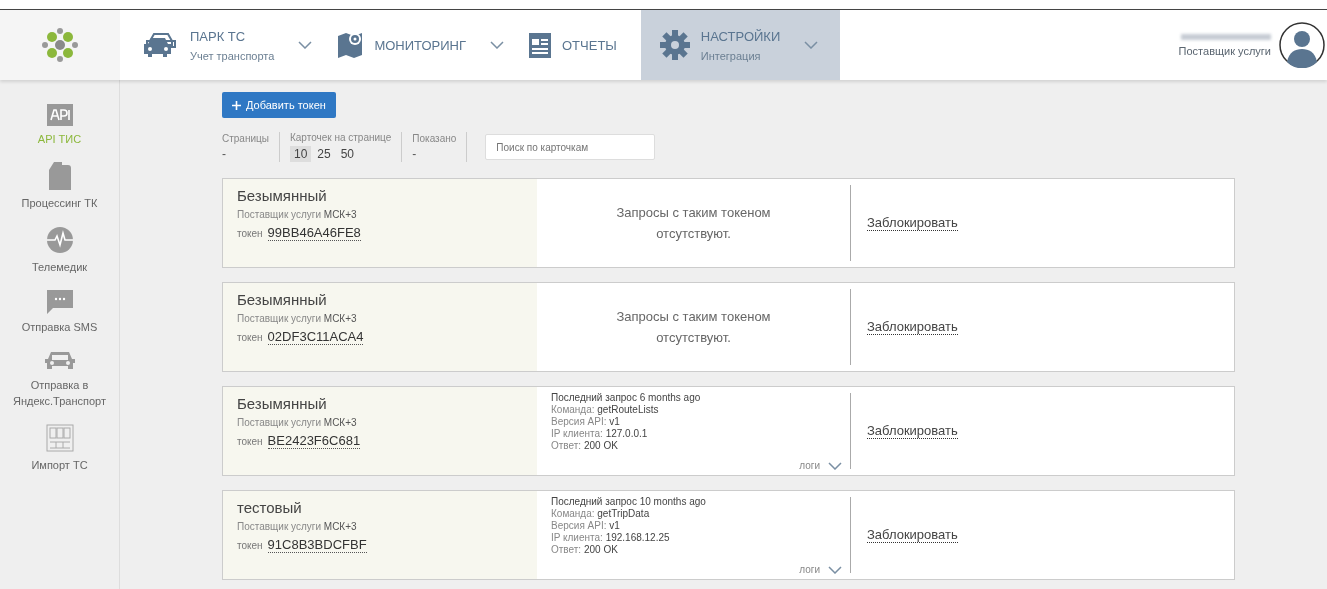  I want to click on token-value: 91C8B3BDCFBF, so click(317, 545).